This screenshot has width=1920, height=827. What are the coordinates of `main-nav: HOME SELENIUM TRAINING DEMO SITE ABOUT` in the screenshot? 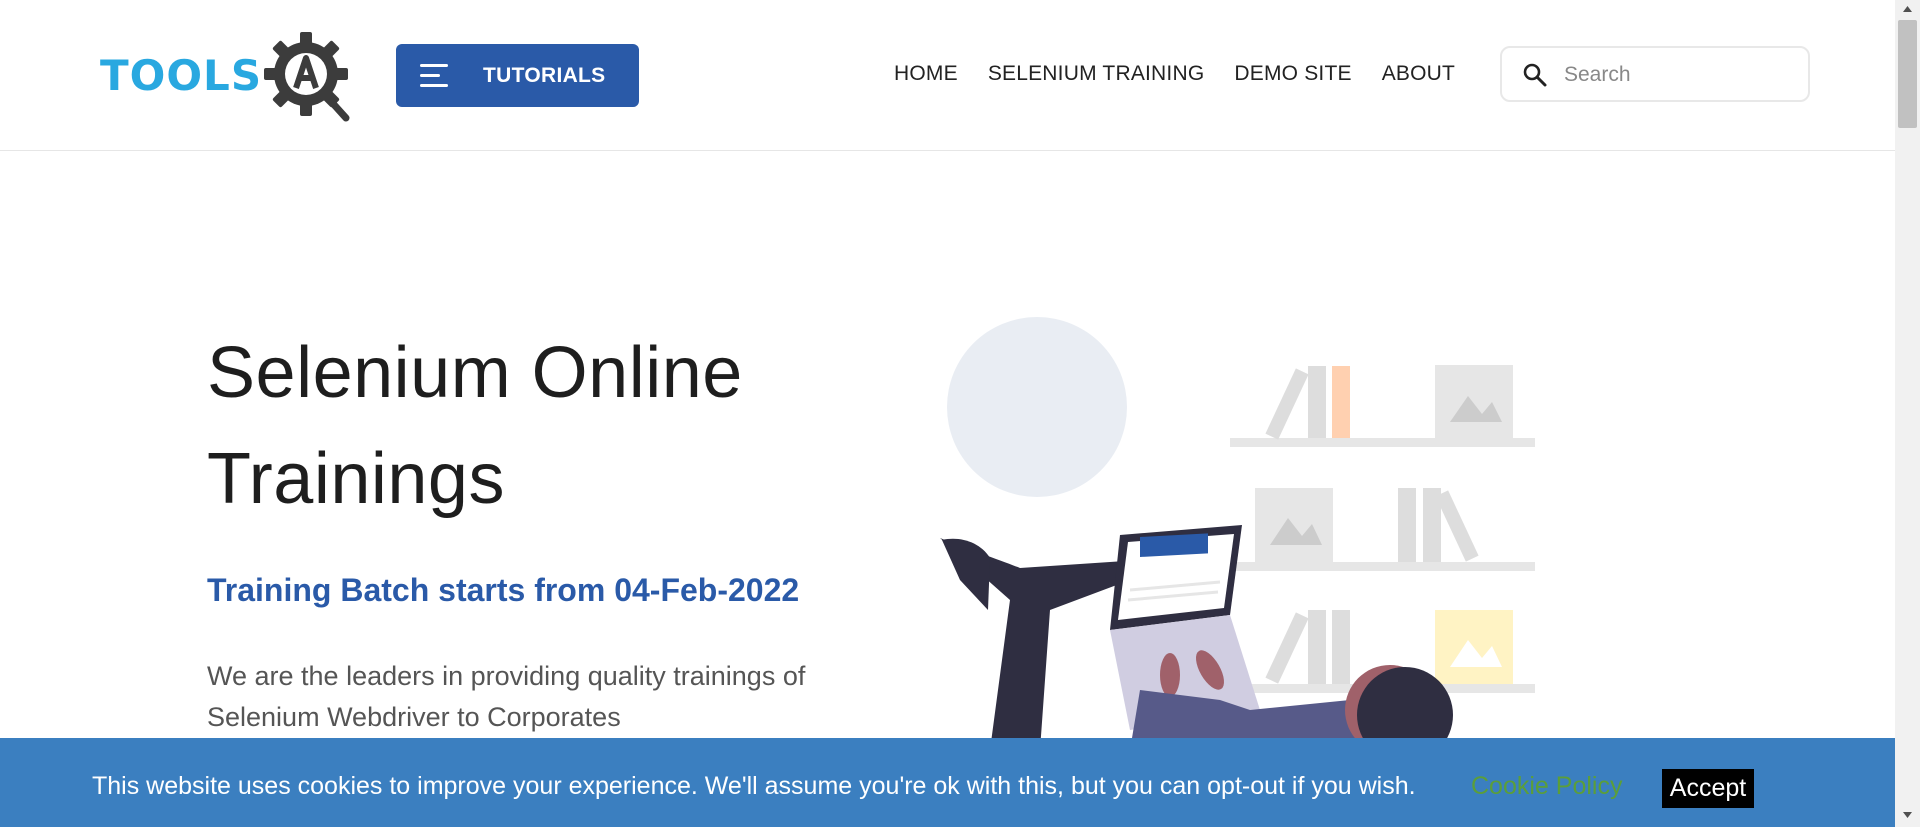 It's located at (1174, 74).